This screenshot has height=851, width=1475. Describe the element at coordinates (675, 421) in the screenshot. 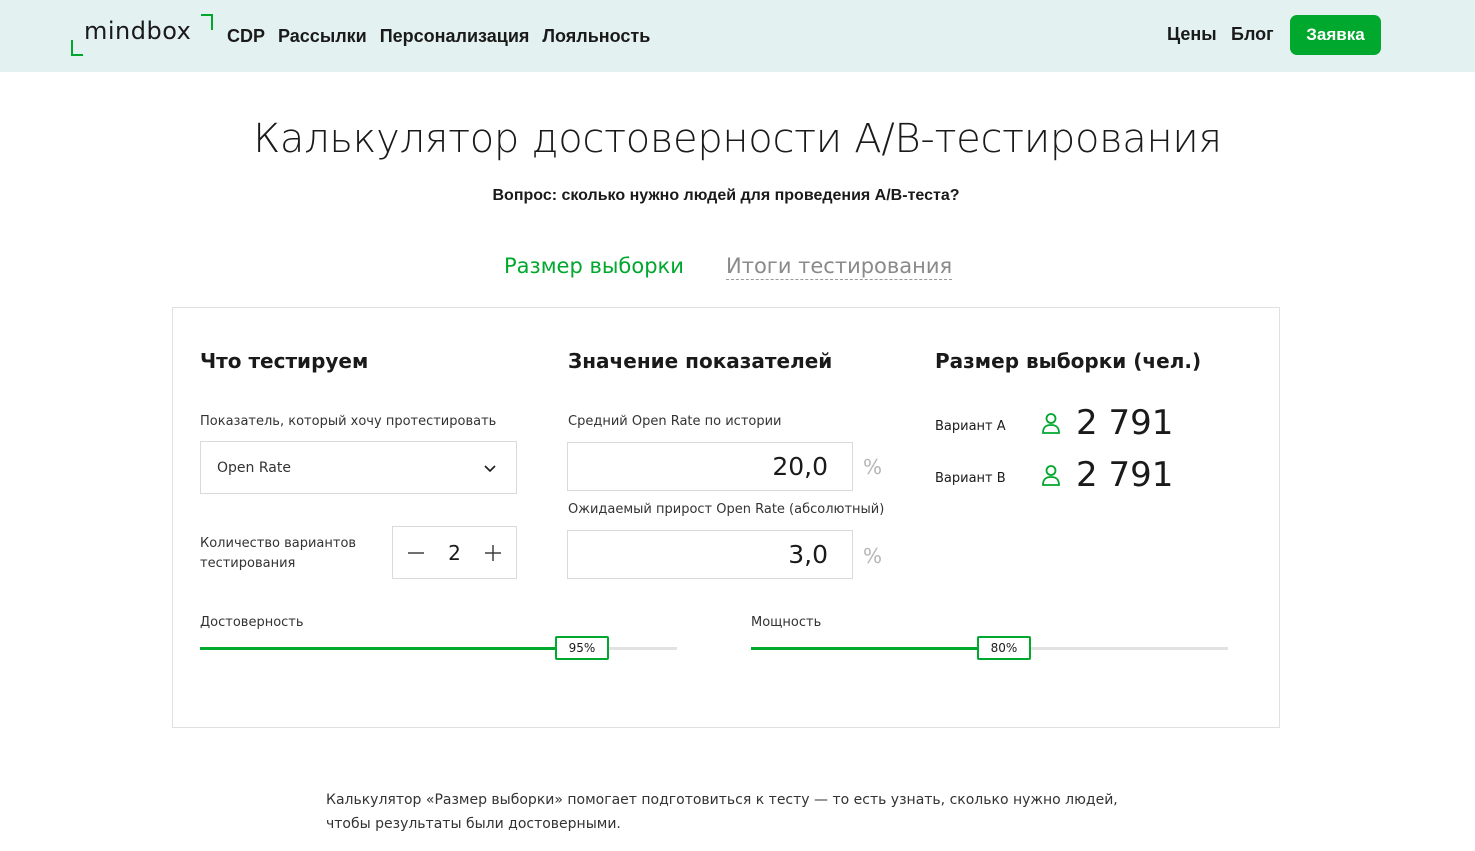

I see `avg-rate-label: Средний Open Rate по истории` at that location.